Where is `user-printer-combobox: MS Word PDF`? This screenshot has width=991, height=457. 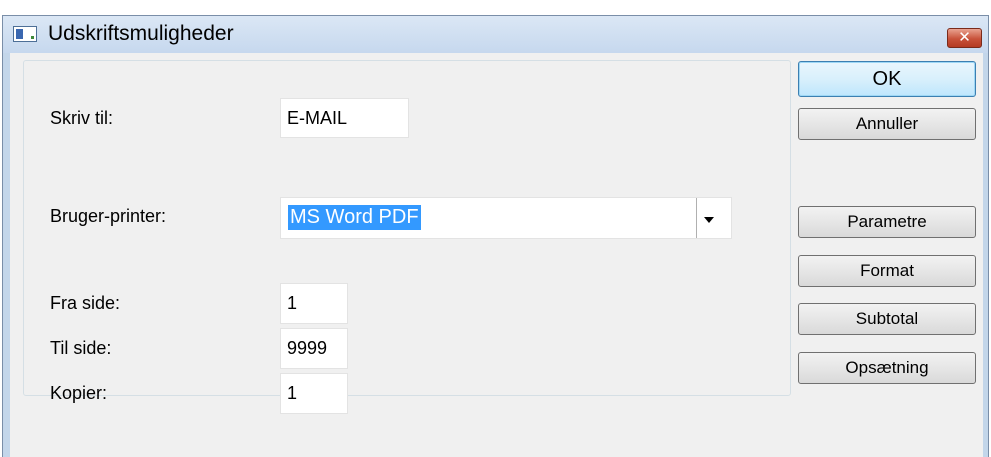 user-printer-combobox: MS Word PDF is located at coordinates (506, 218).